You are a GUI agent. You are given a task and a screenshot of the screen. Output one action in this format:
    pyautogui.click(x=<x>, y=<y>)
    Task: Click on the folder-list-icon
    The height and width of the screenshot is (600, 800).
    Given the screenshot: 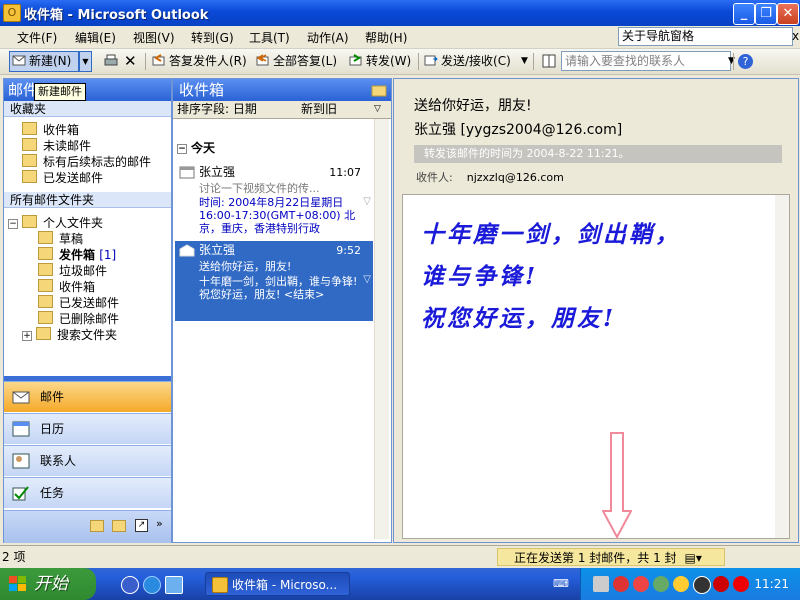 What is the action you would take?
    pyautogui.click(x=119, y=526)
    